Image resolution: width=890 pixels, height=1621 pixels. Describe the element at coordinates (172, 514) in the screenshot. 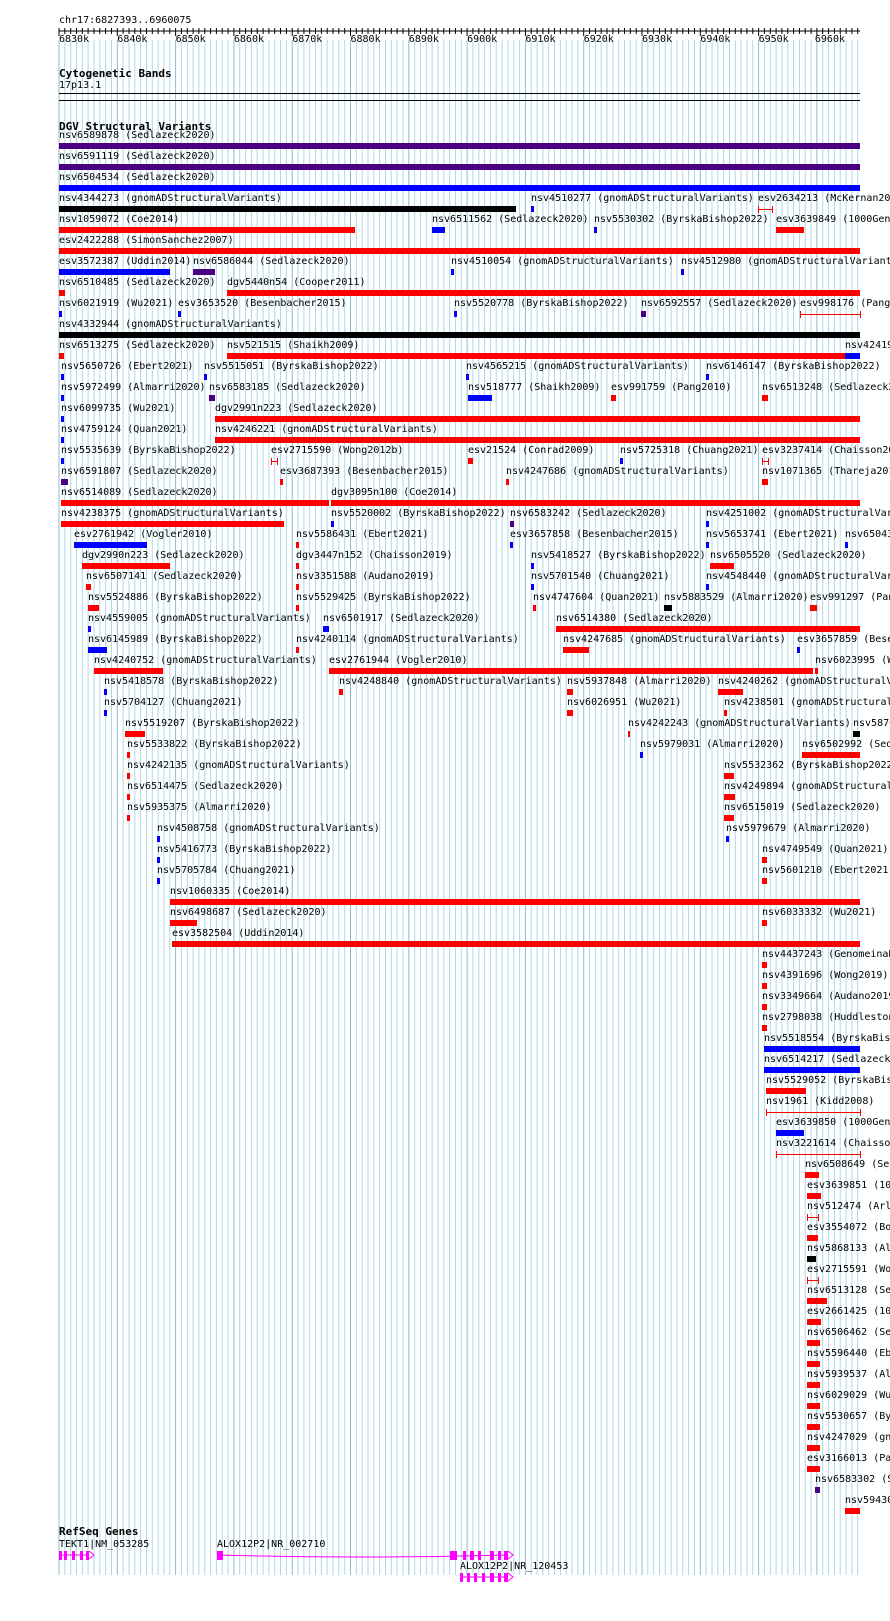

I see `variant-label: nsv4238375 (gnomADStructuralVariants)` at that location.